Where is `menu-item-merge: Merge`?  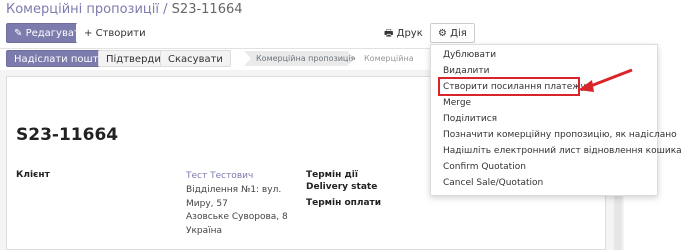 menu-item-merge: Merge is located at coordinates (457, 103).